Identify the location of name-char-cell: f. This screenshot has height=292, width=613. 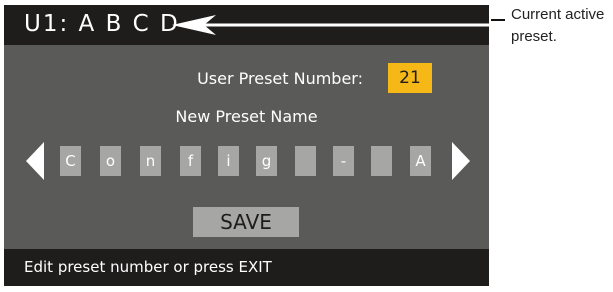
(190, 161).